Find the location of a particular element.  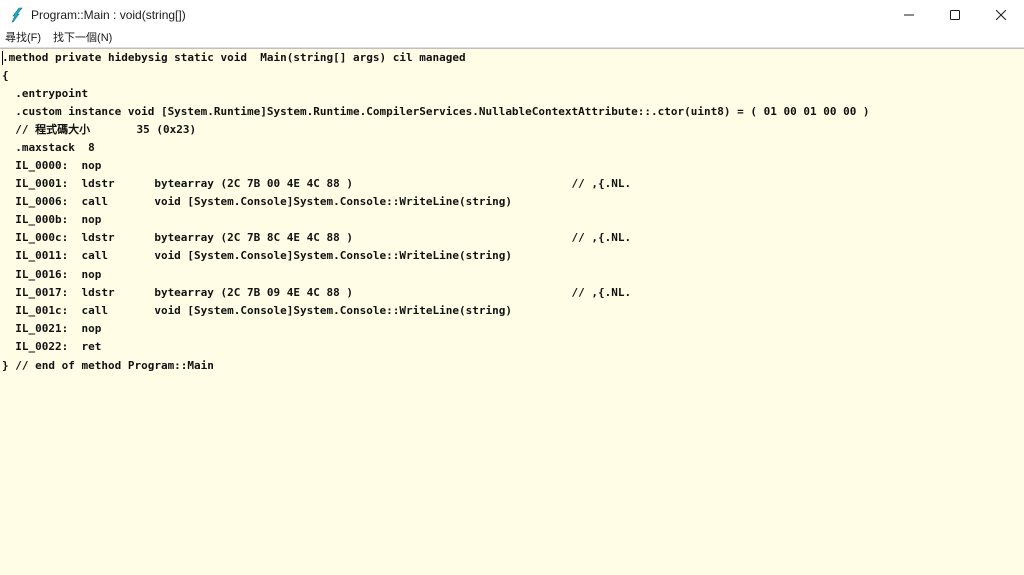

code-line-maxstack: .maxstack 8 is located at coordinates (48, 147).